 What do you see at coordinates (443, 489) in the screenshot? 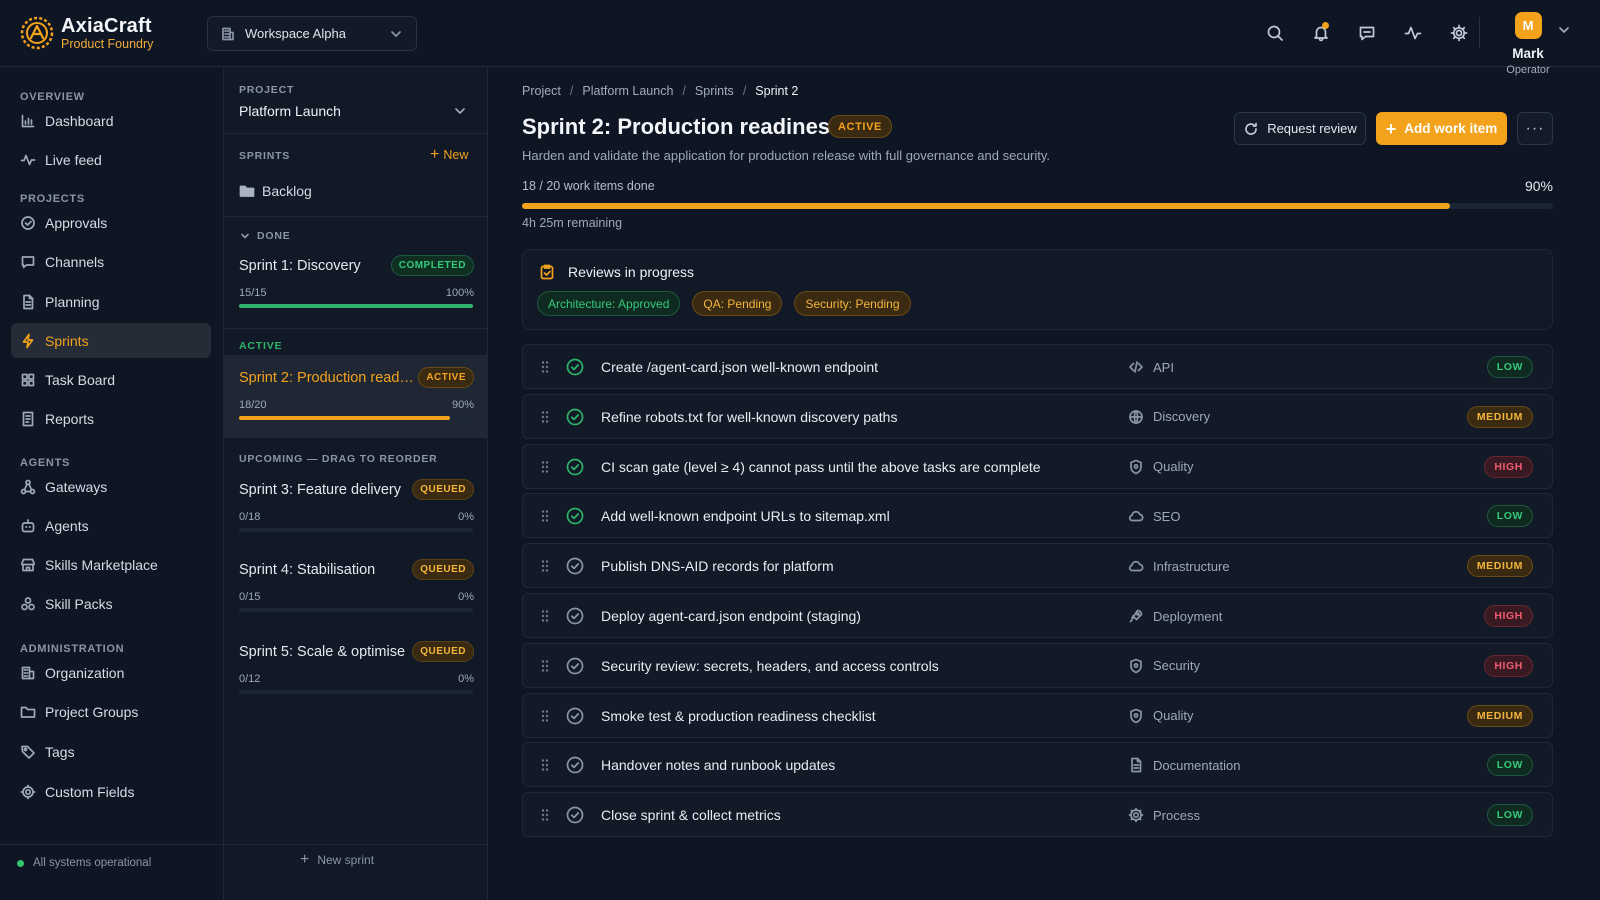
I see `status-badge: QUEUED` at bounding box center [443, 489].